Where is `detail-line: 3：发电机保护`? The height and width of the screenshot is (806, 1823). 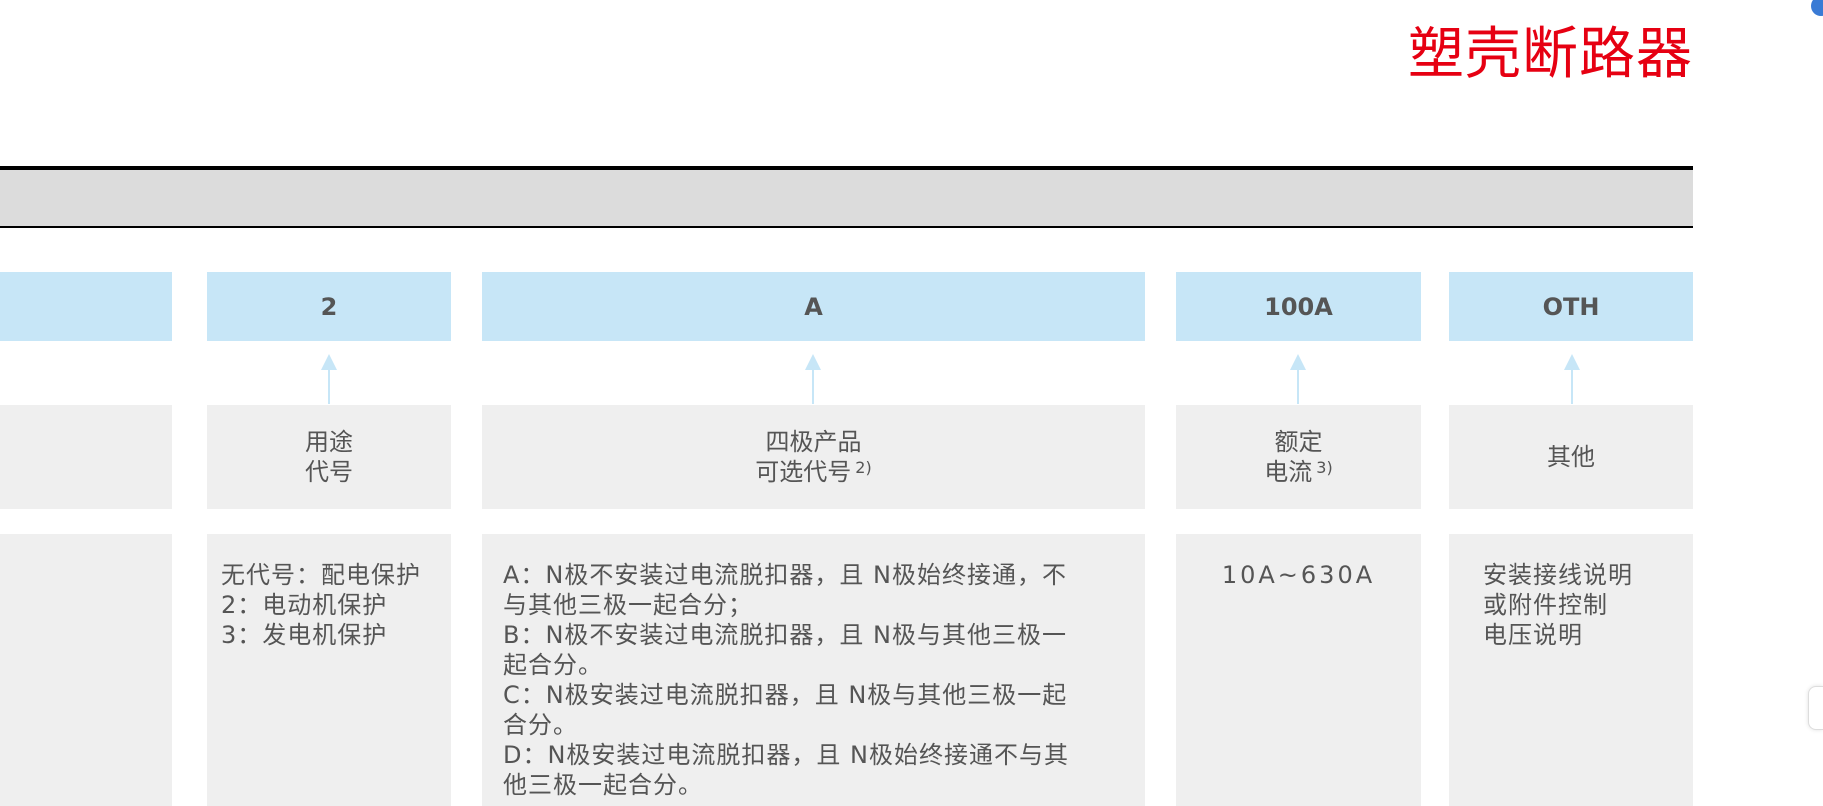
detail-line: 3：发电机保护 is located at coordinates (304, 635).